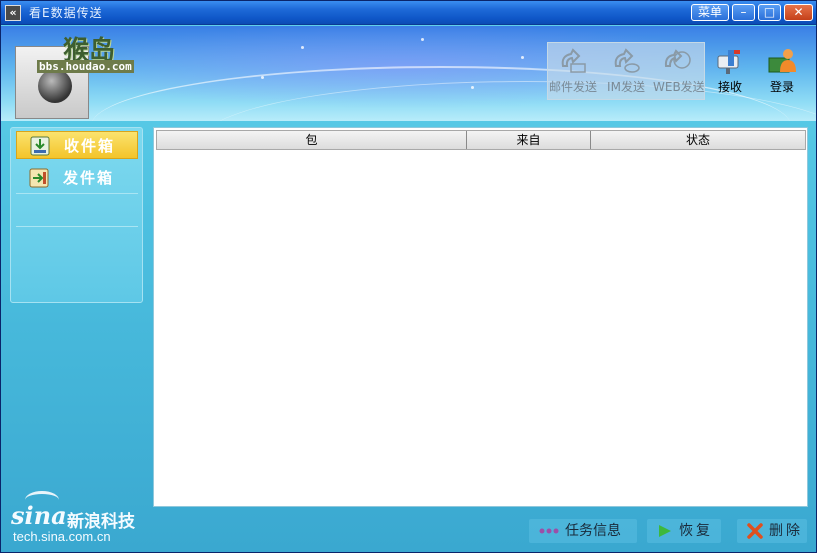 The height and width of the screenshot is (553, 817). Describe the element at coordinates (76, 215) in the screenshot. I see `folder-sidebar: 收件箱 发件箱` at that location.